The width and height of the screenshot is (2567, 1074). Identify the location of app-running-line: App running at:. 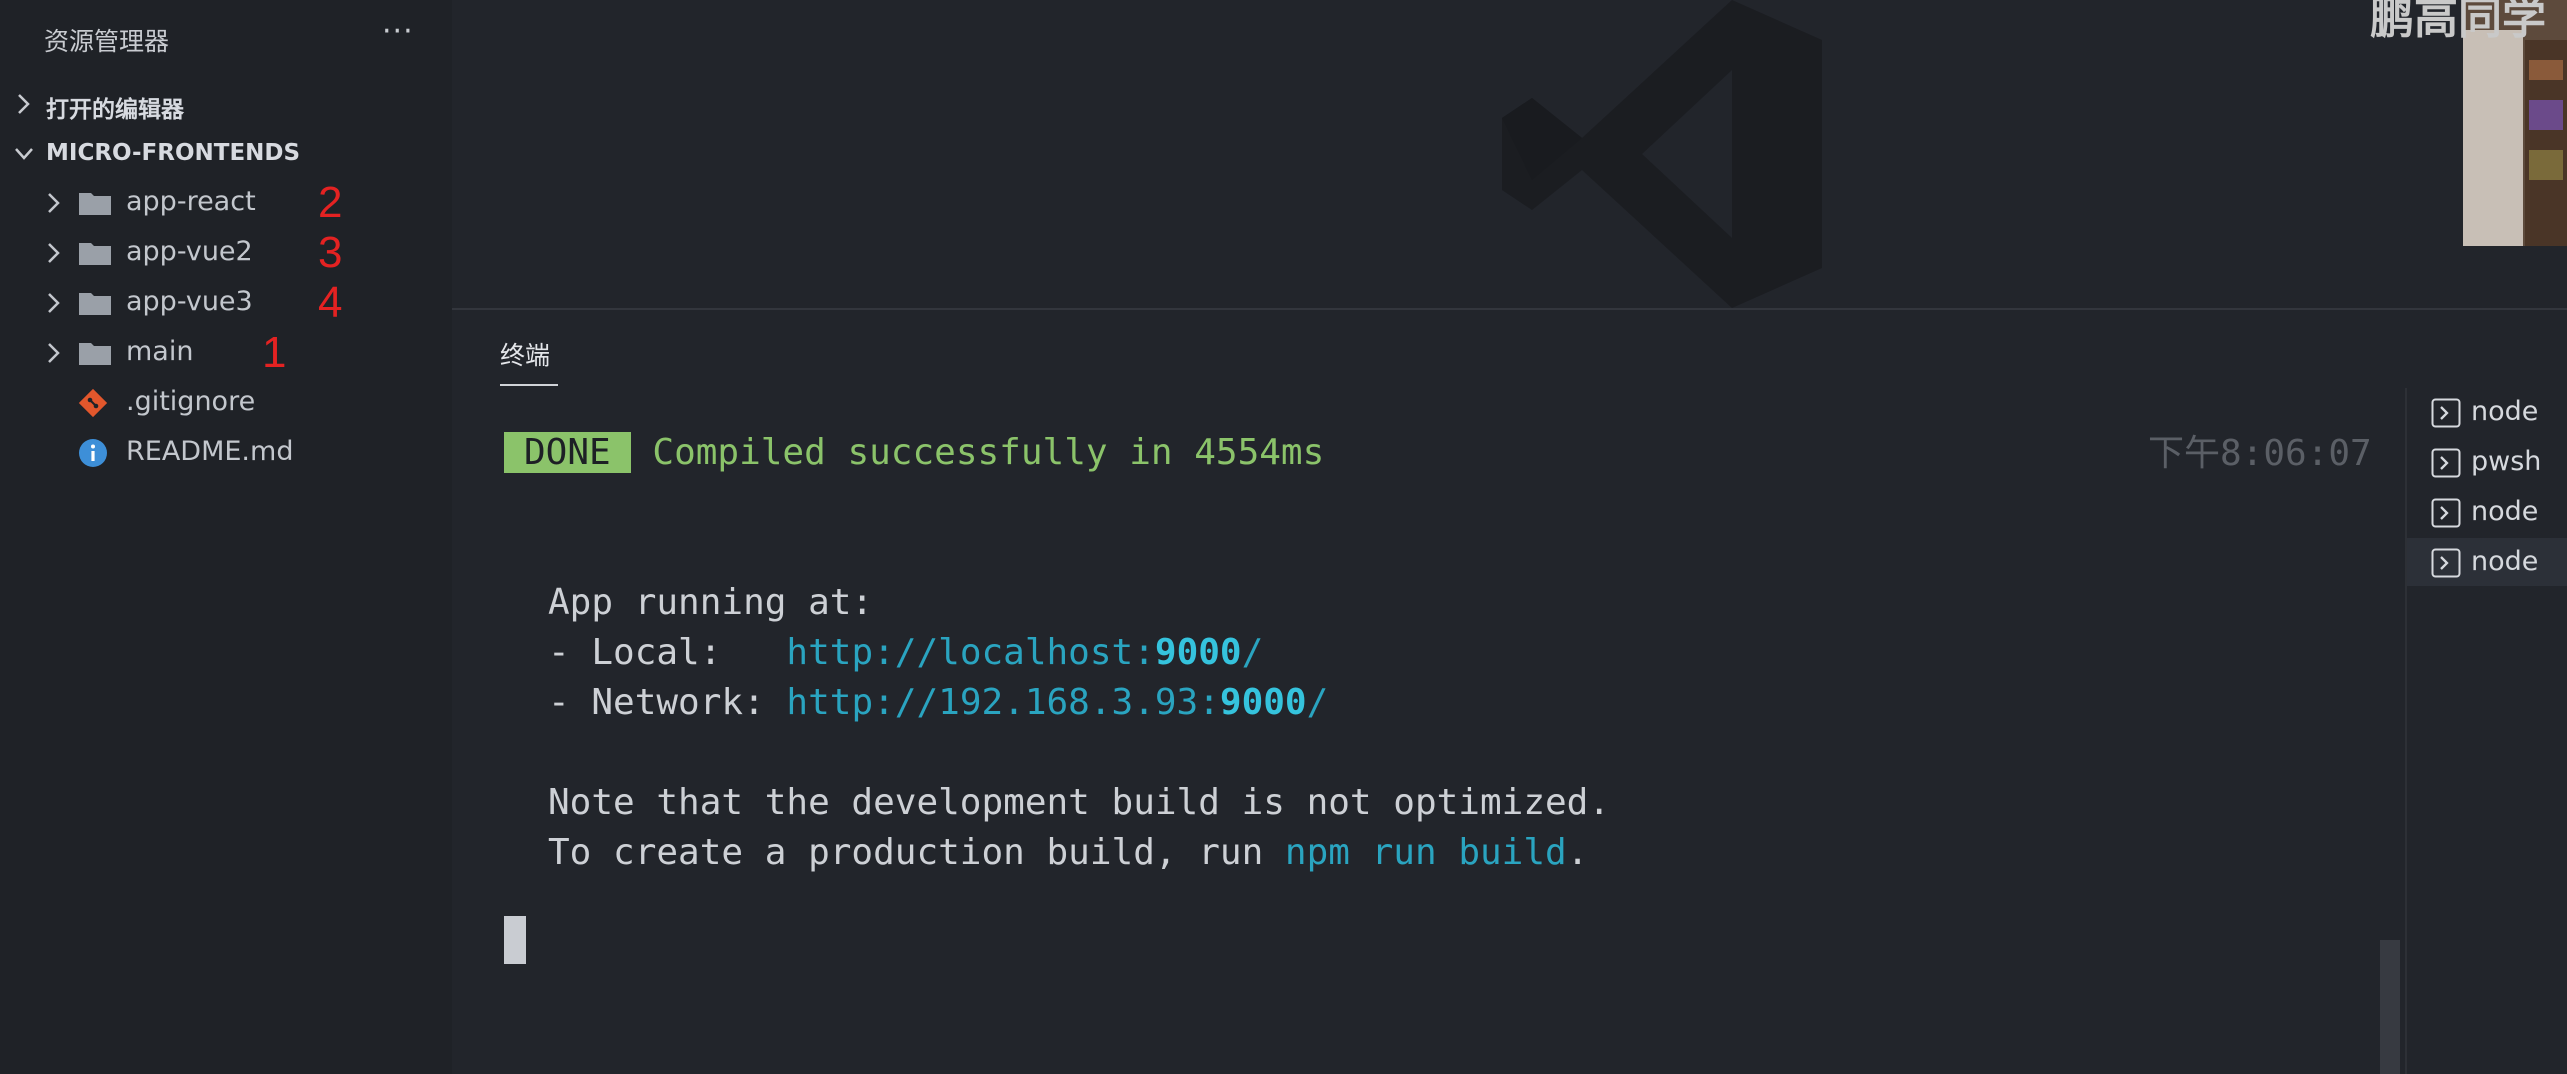
(711, 602).